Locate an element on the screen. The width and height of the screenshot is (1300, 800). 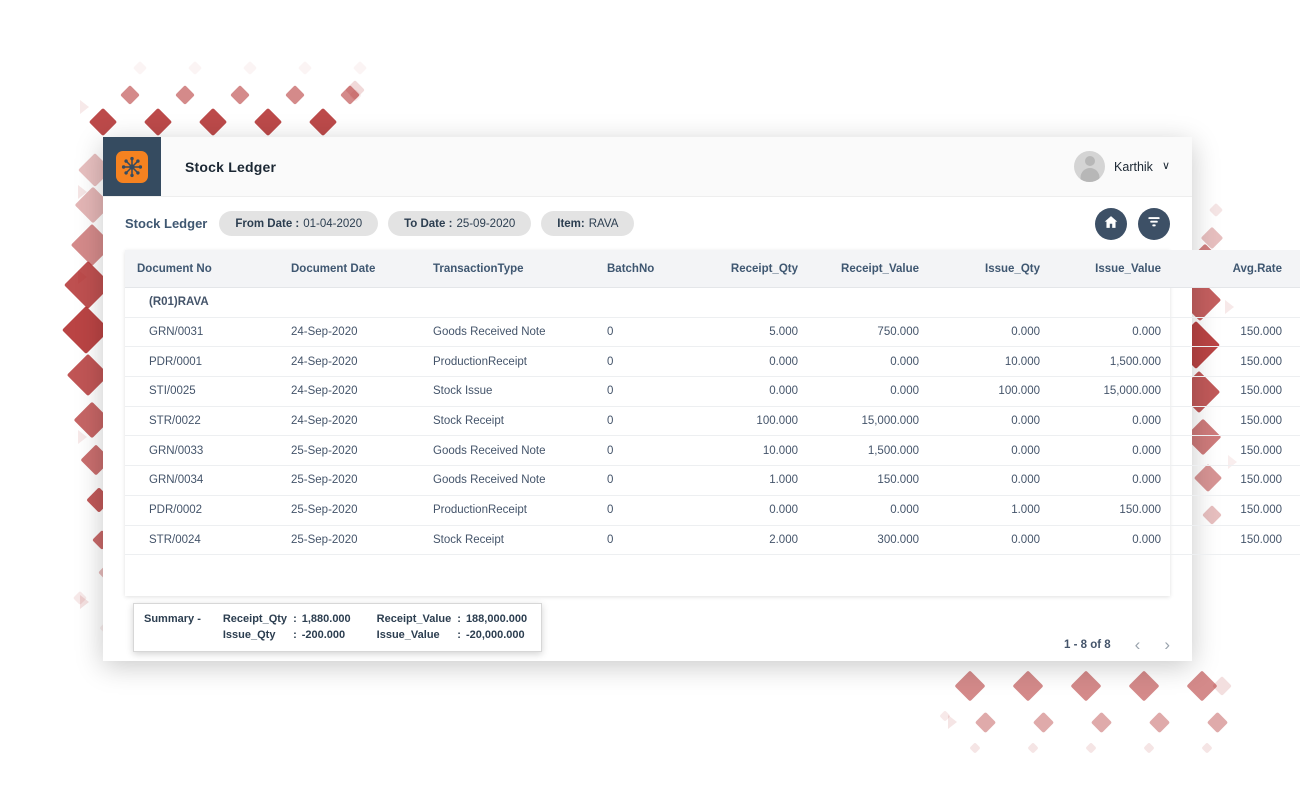
summary-colon-2: : is located at coordinates (459, 619).